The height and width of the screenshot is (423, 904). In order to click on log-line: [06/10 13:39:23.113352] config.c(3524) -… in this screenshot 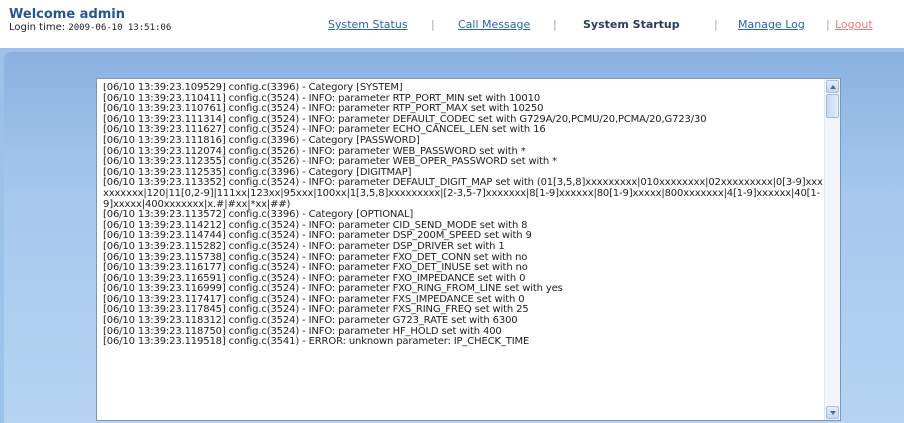, I will do `click(463, 193)`.